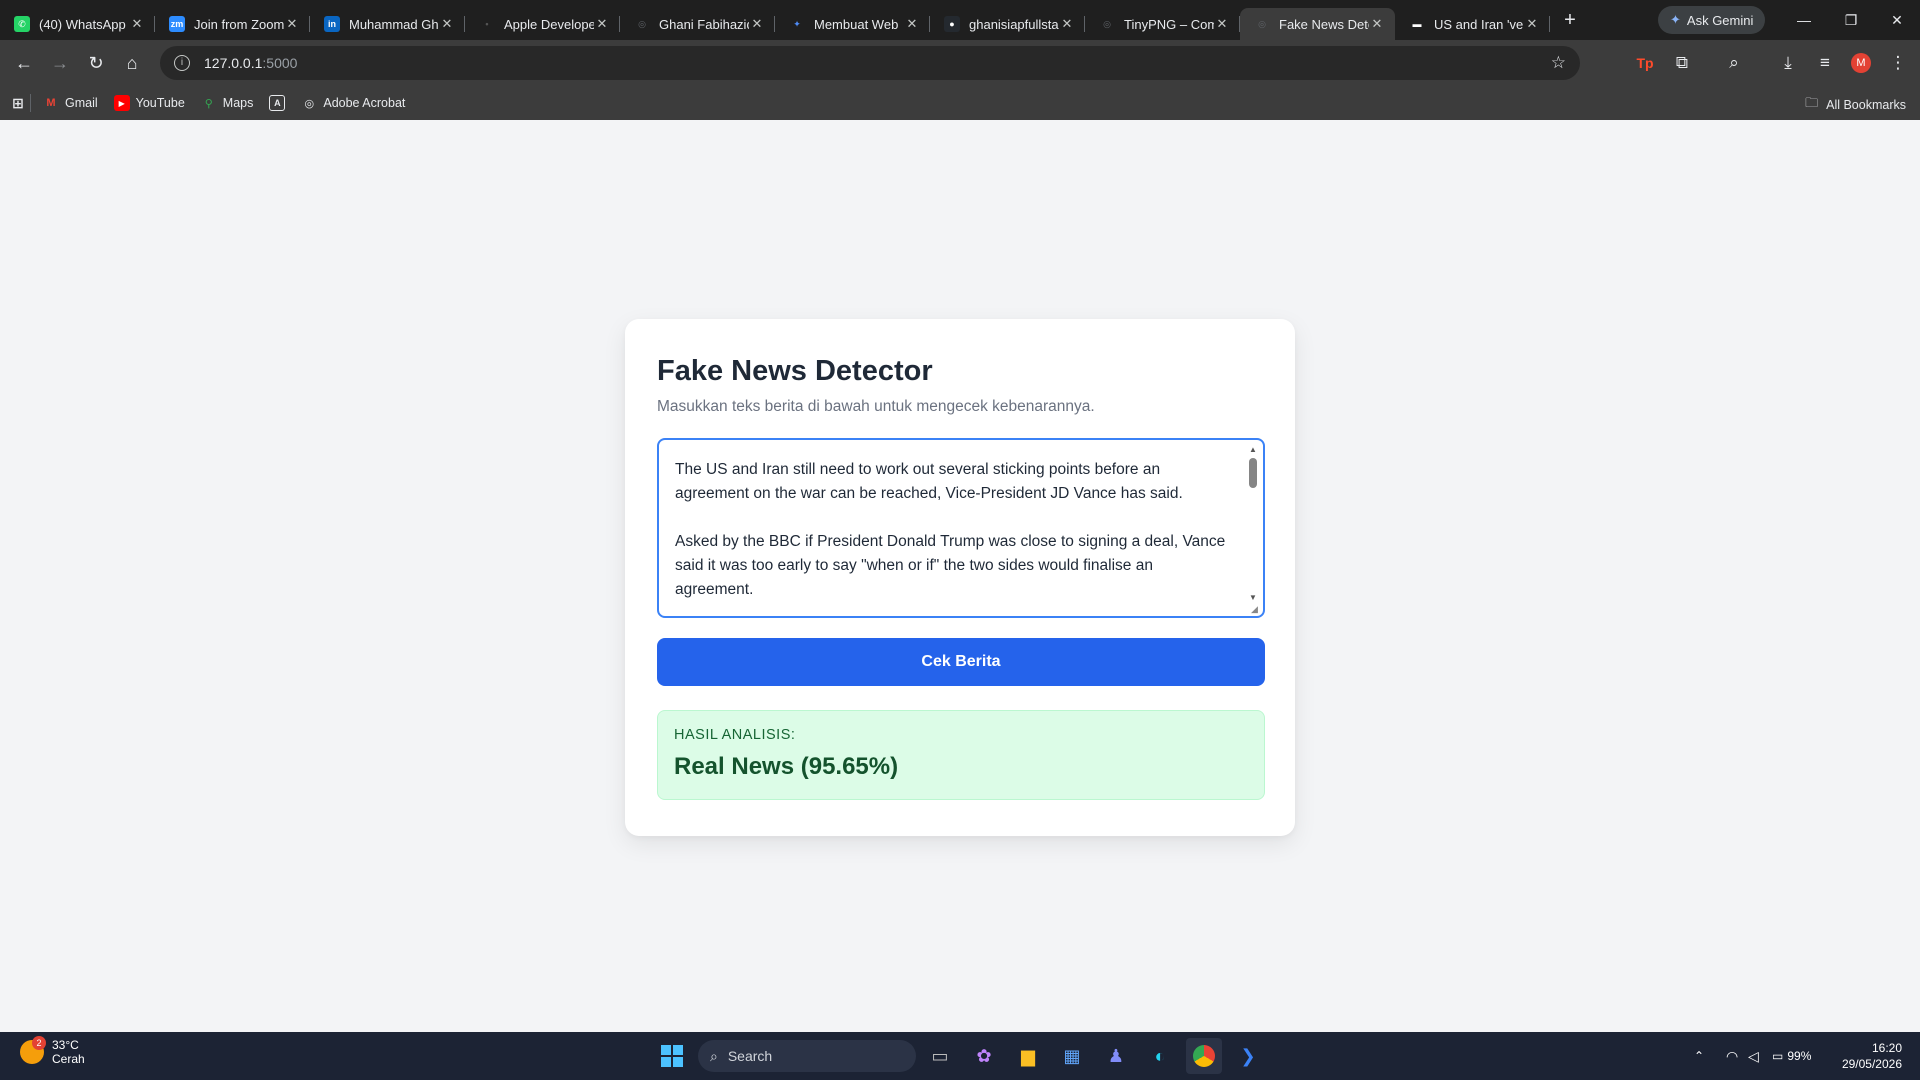  Describe the element at coordinates (1645, 63) in the screenshot. I see `tinypng-extension-icon: Tp` at that location.